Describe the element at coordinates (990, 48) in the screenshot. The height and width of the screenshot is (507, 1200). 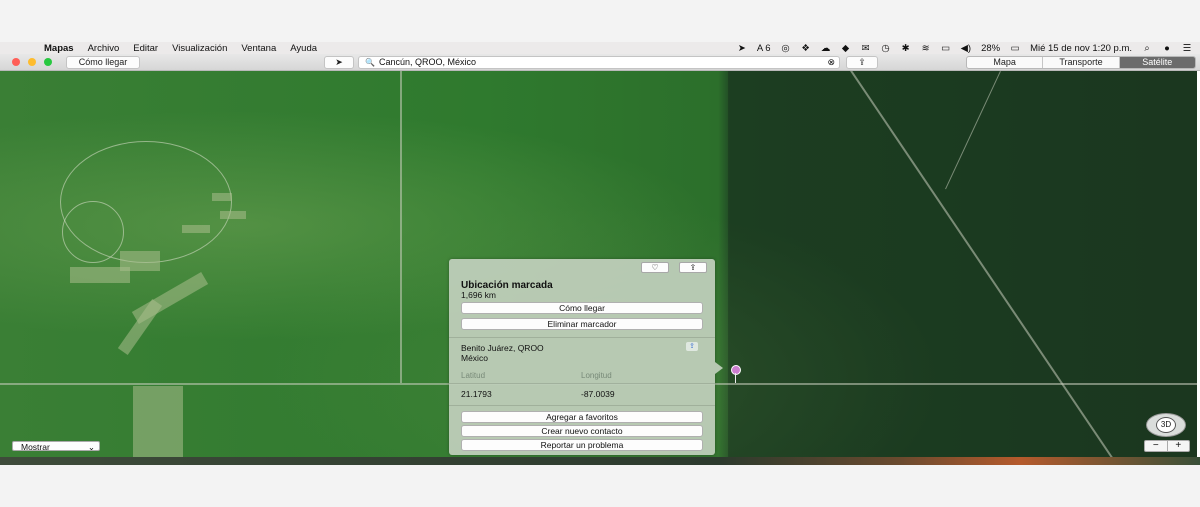
I see `battery-percent: 28%` at that location.